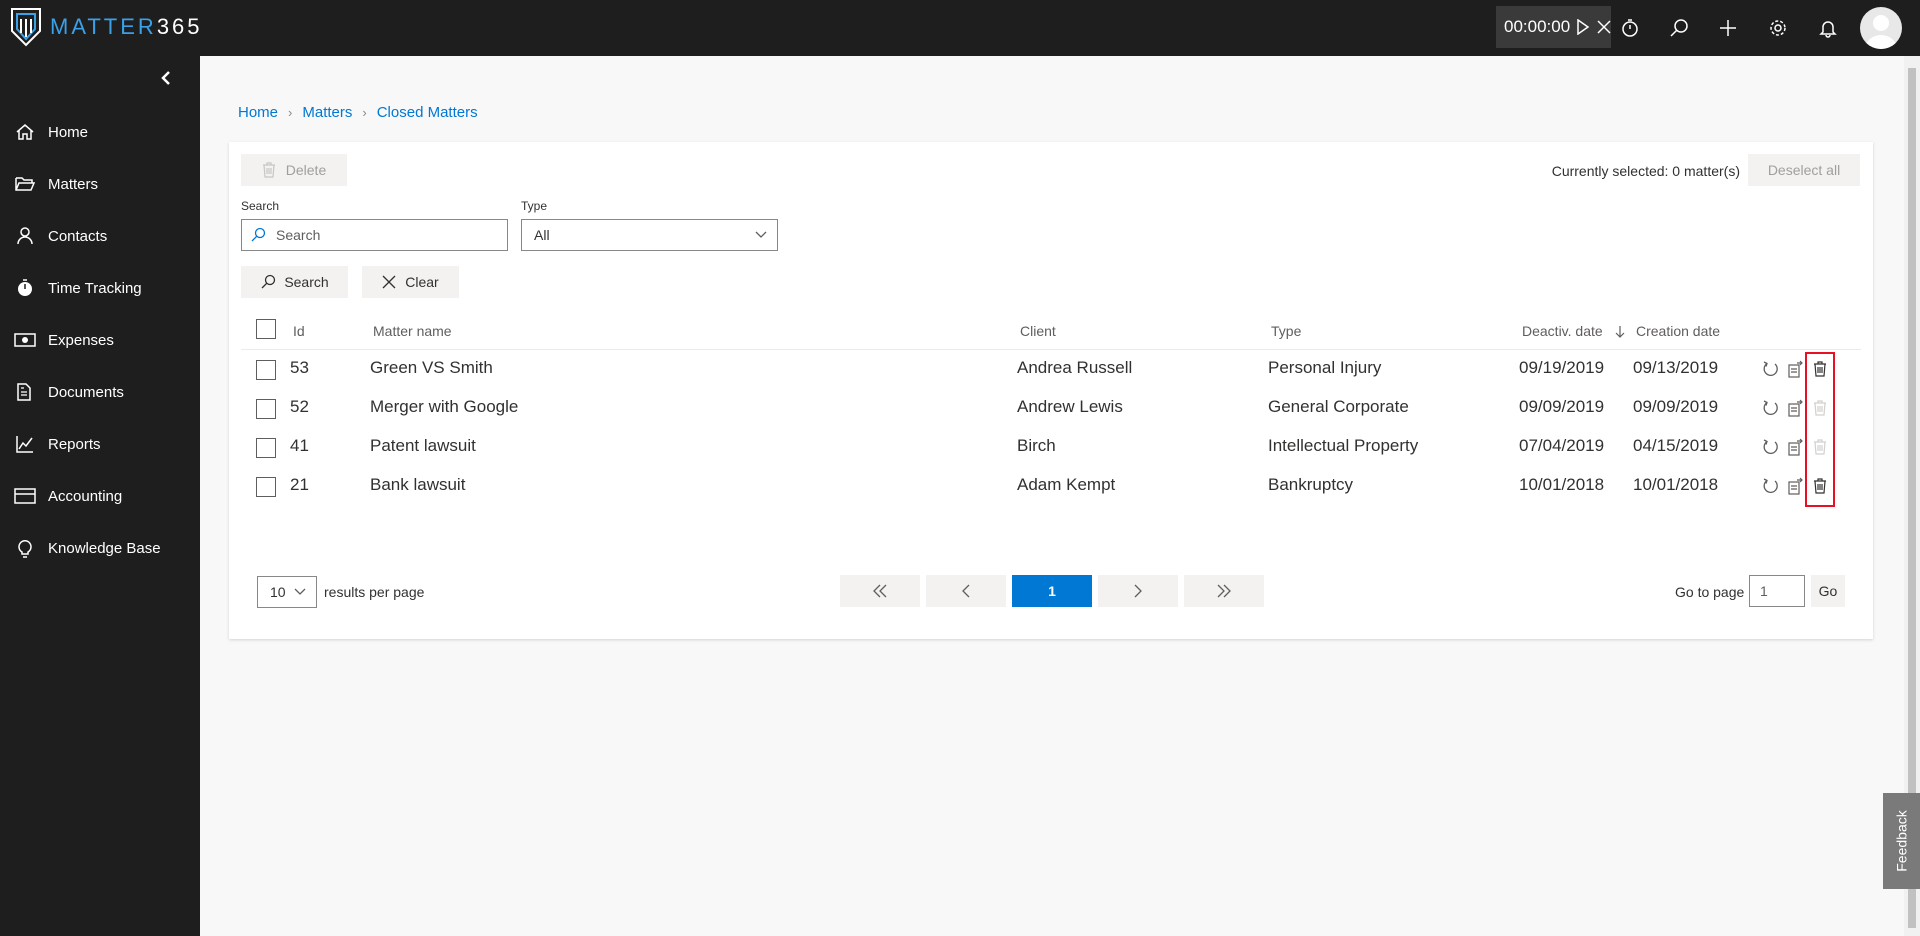  Describe the element at coordinates (1828, 591) in the screenshot. I see `go-button: Go` at that location.